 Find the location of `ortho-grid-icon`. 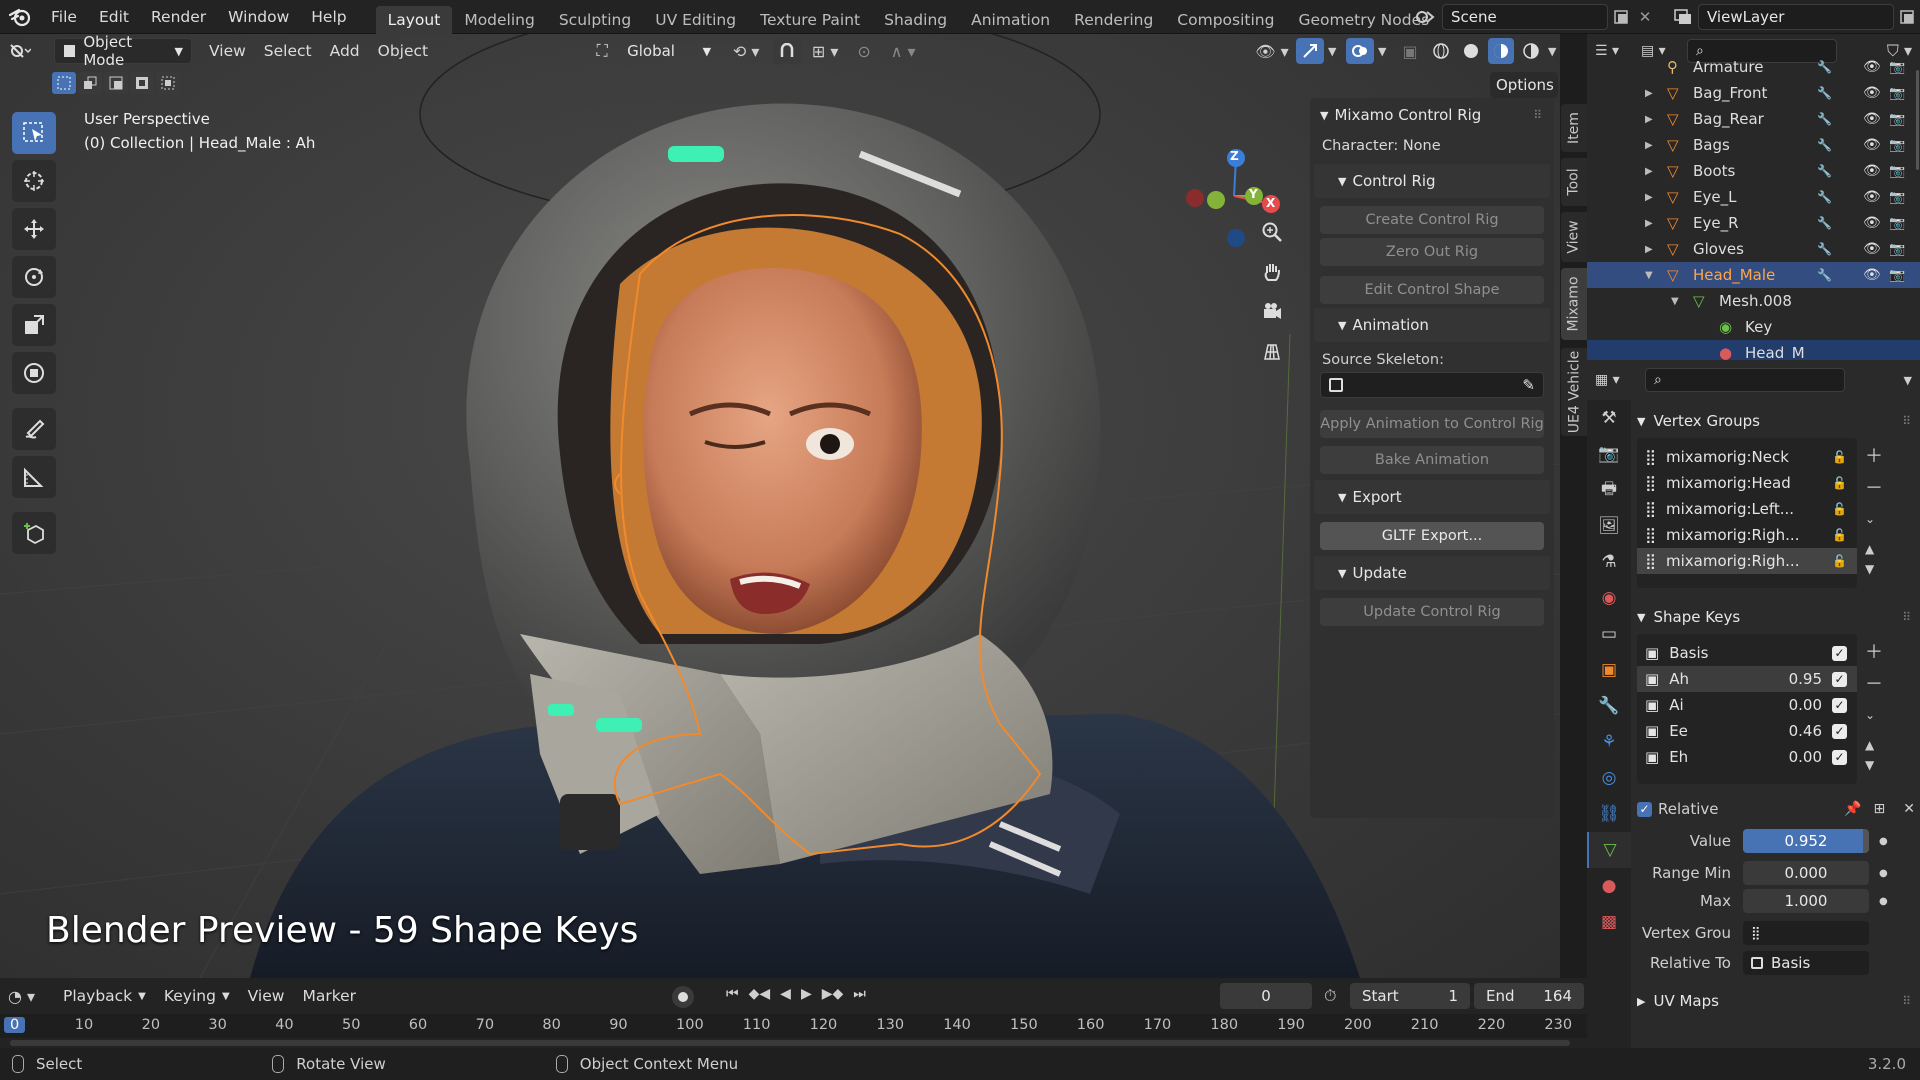

ortho-grid-icon is located at coordinates (1272, 352).